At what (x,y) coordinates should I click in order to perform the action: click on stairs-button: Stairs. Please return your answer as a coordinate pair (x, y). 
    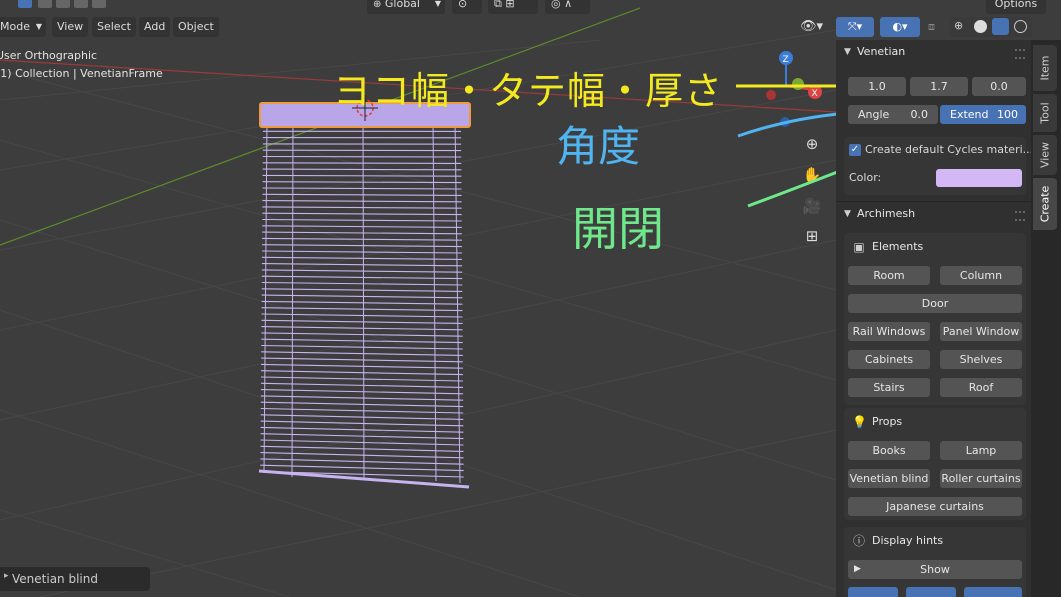
    Looking at the image, I should click on (889, 387).